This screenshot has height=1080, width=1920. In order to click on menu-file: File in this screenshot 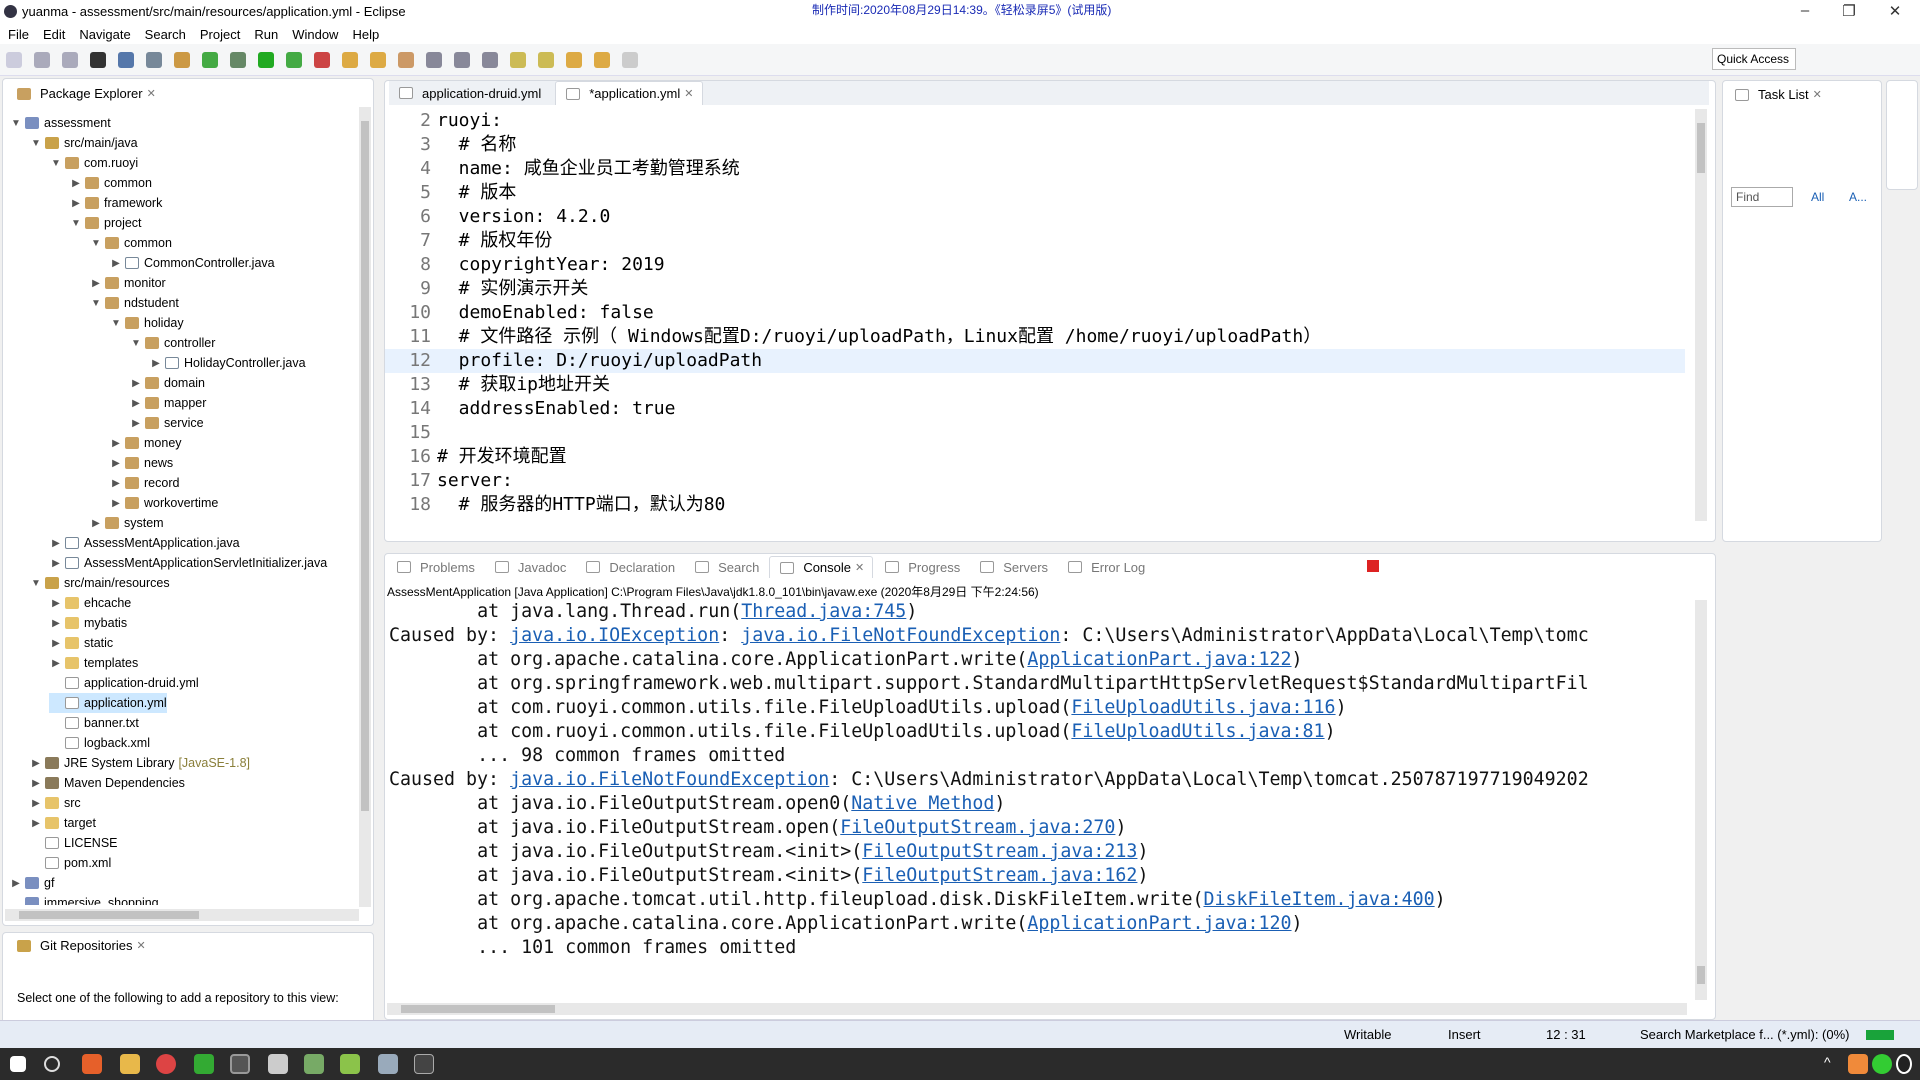, I will do `click(18, 34)`.